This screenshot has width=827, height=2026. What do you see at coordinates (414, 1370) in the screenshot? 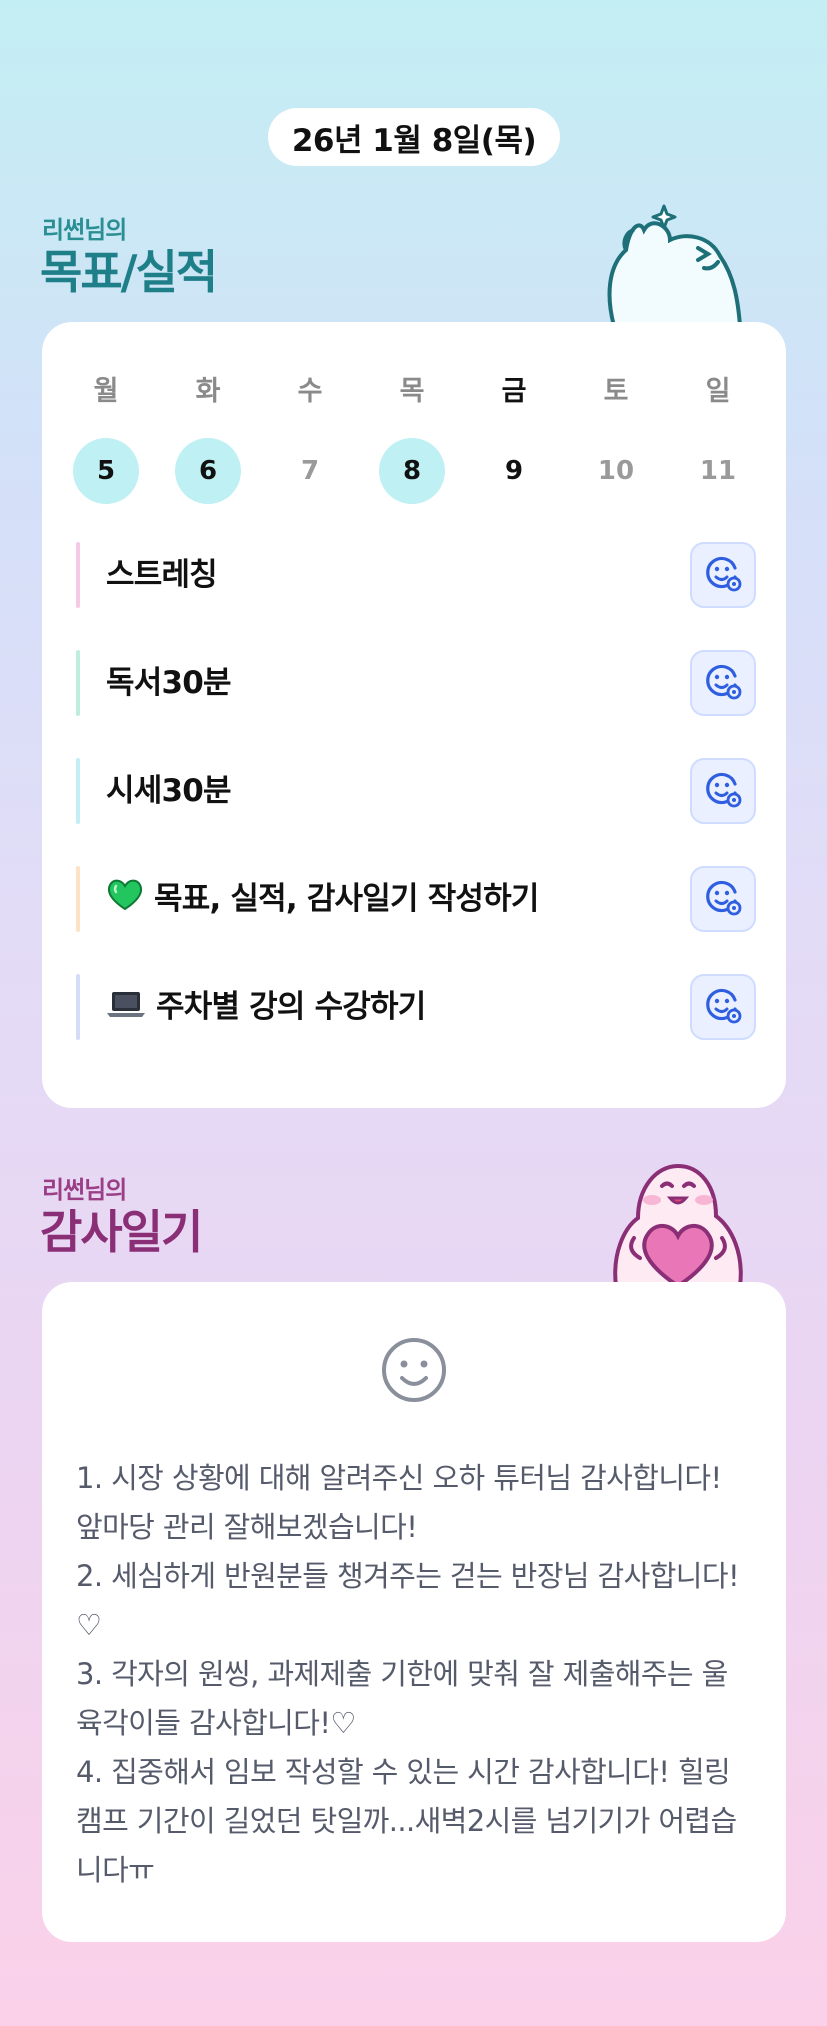
I see `smiley-icon` at bounding box center [414, 1370].